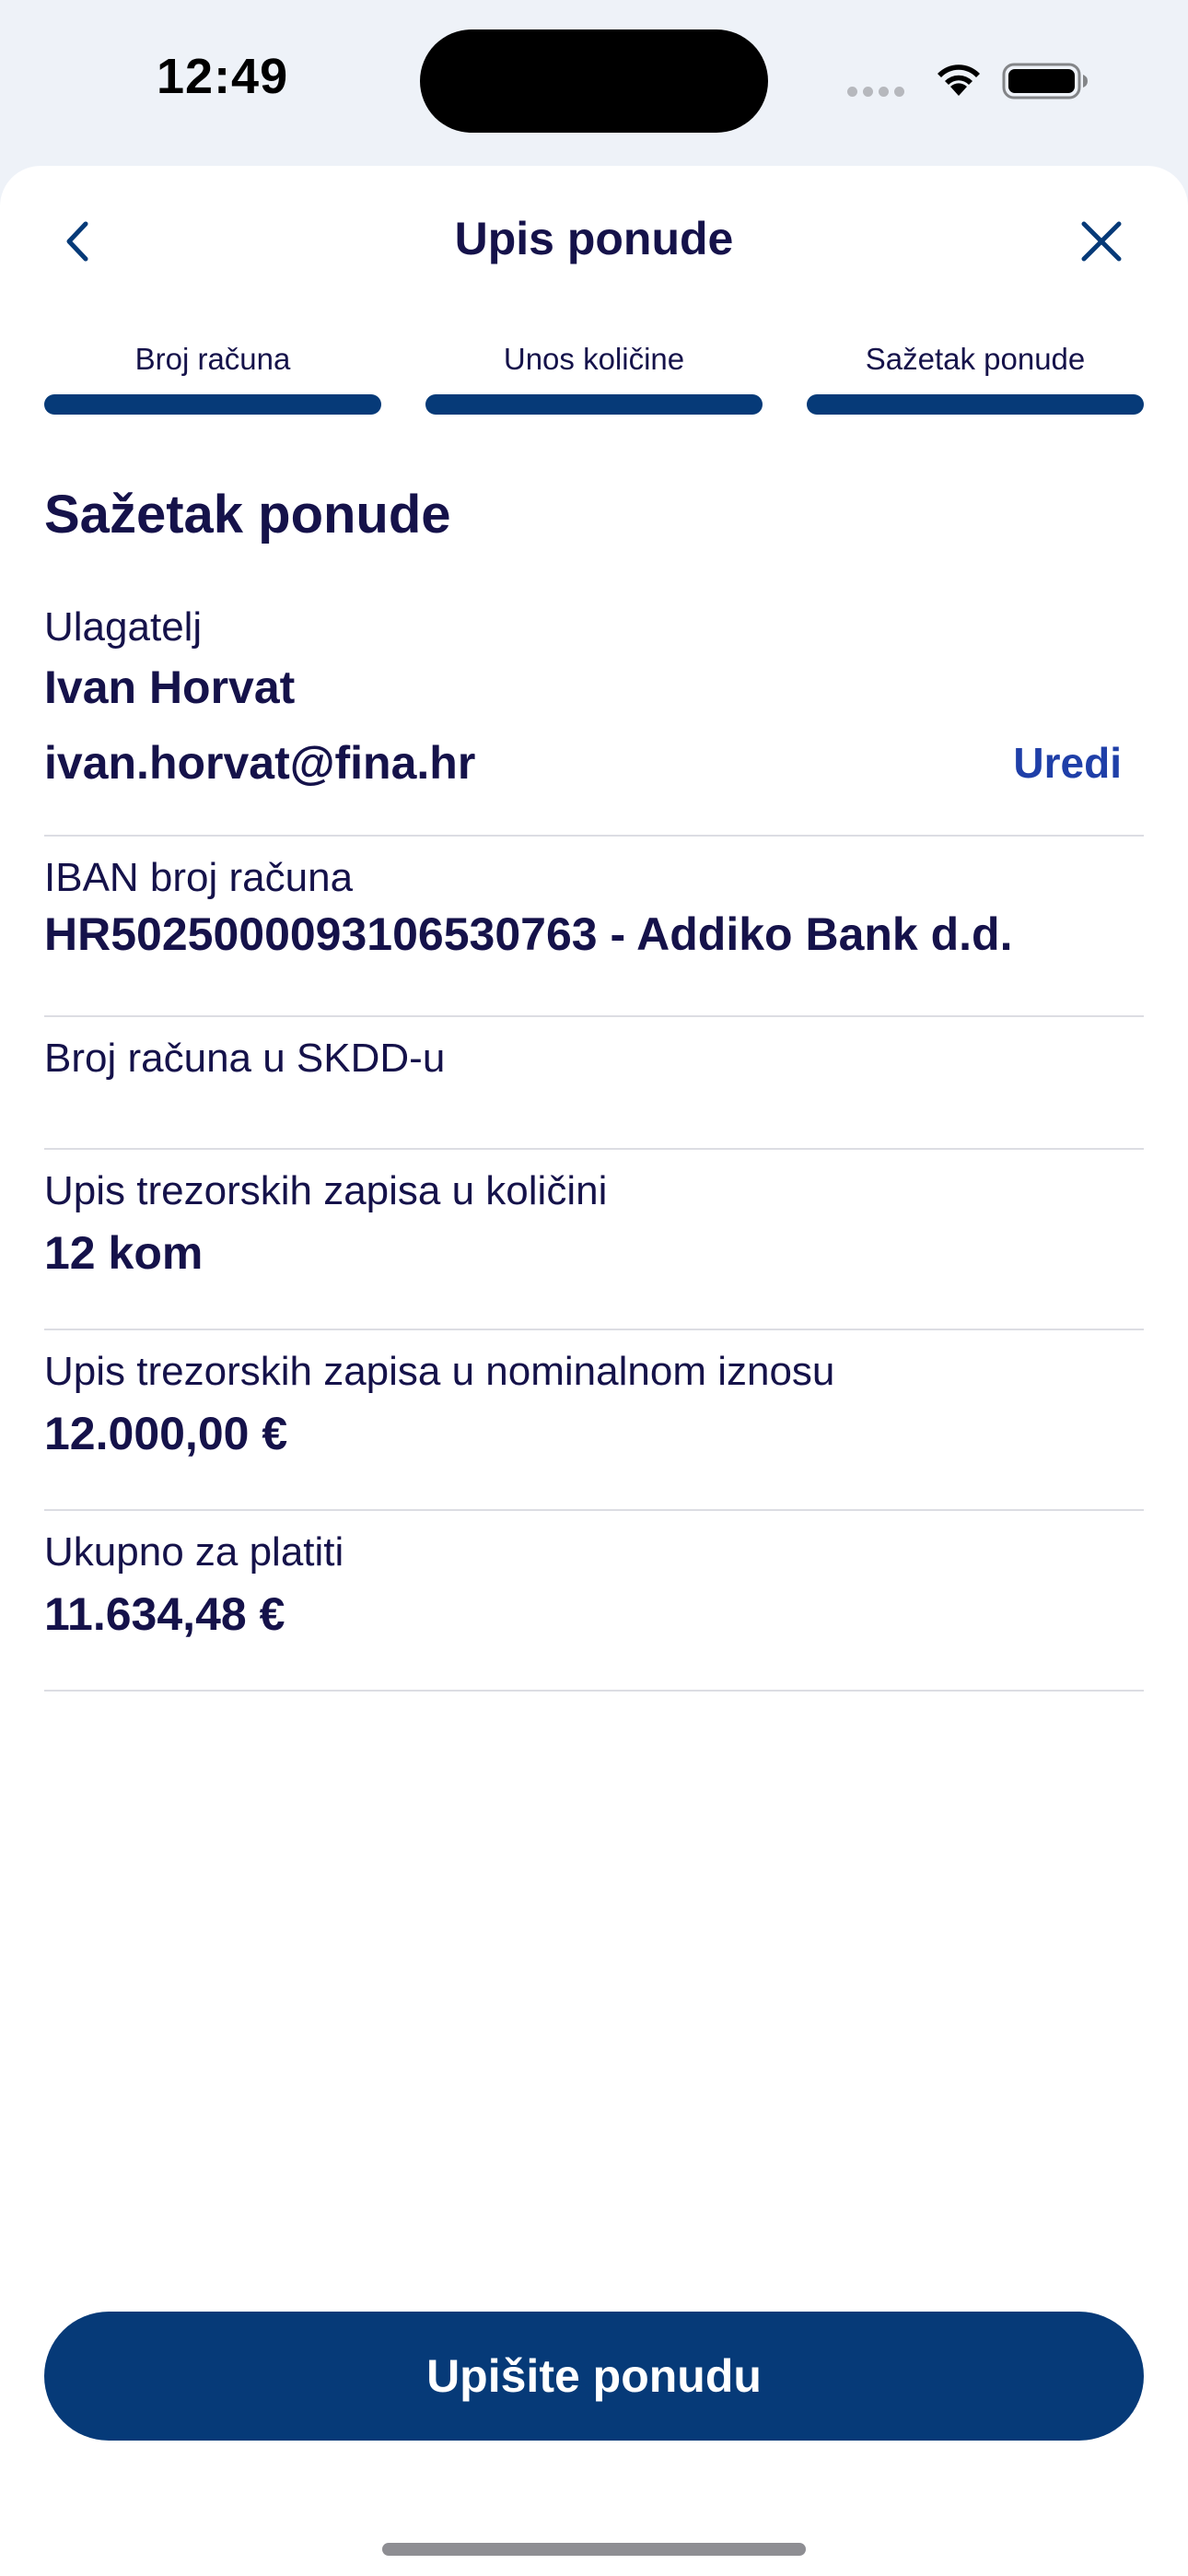 The image size is (1188, 2576). I want to click on nav-header: Upis ponude, so click(594, 244).